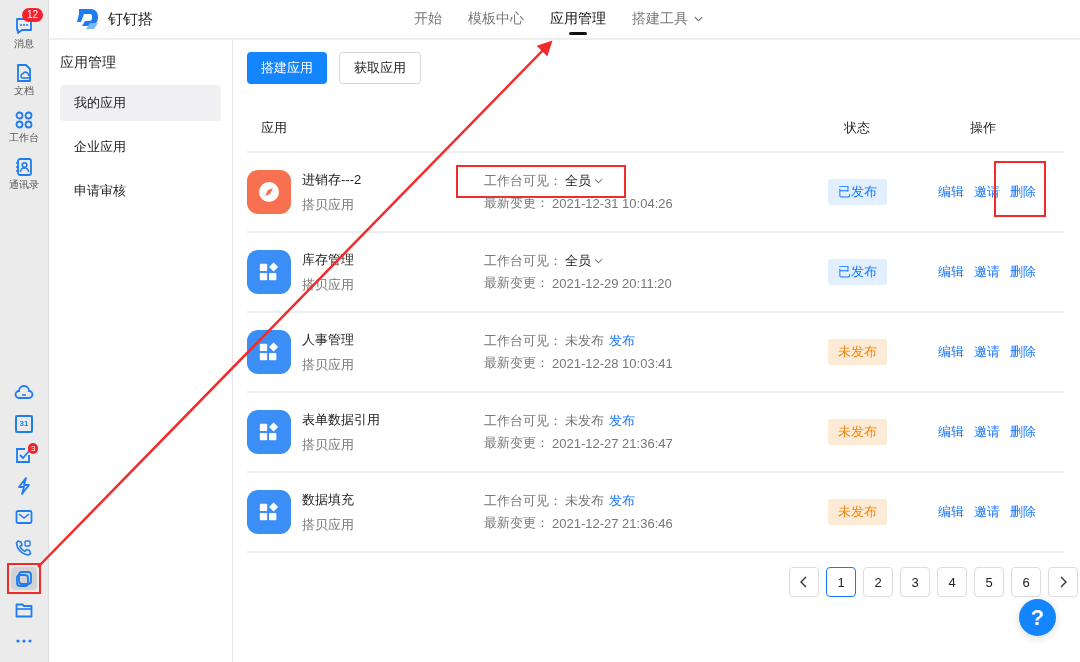  What do you see at coordinates (983, 128) in the screenshot?
I see `column-header: 操作` at bounding box center [983, 128].